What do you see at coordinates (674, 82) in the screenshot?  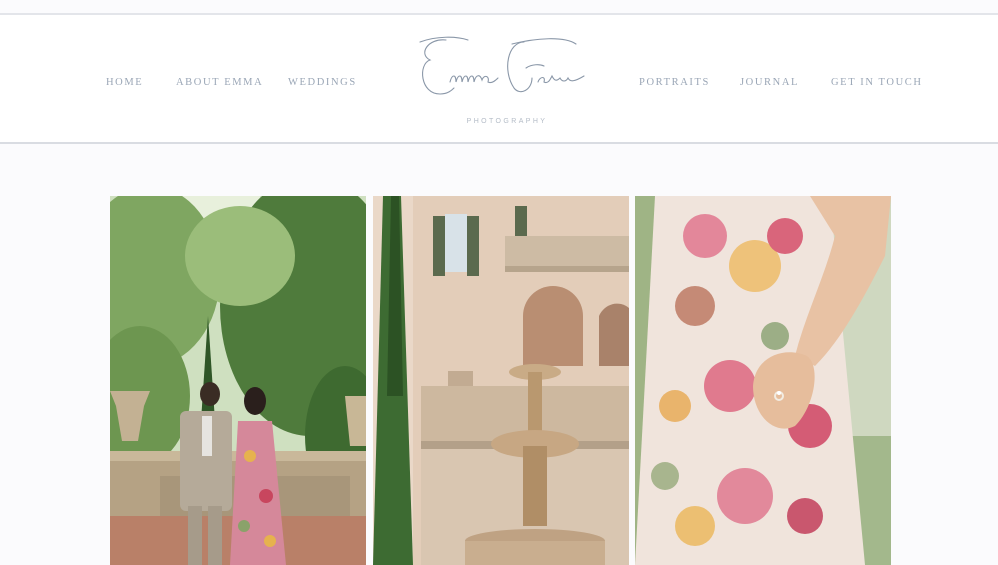 I see `nav-portraits: PORTRAITS` at bounding box center [674, 82].